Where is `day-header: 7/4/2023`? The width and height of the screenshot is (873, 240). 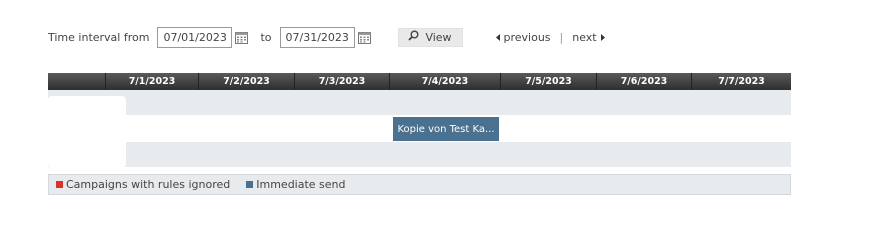 day-header: 7/4/2023 is located at coordinates (445, 81).